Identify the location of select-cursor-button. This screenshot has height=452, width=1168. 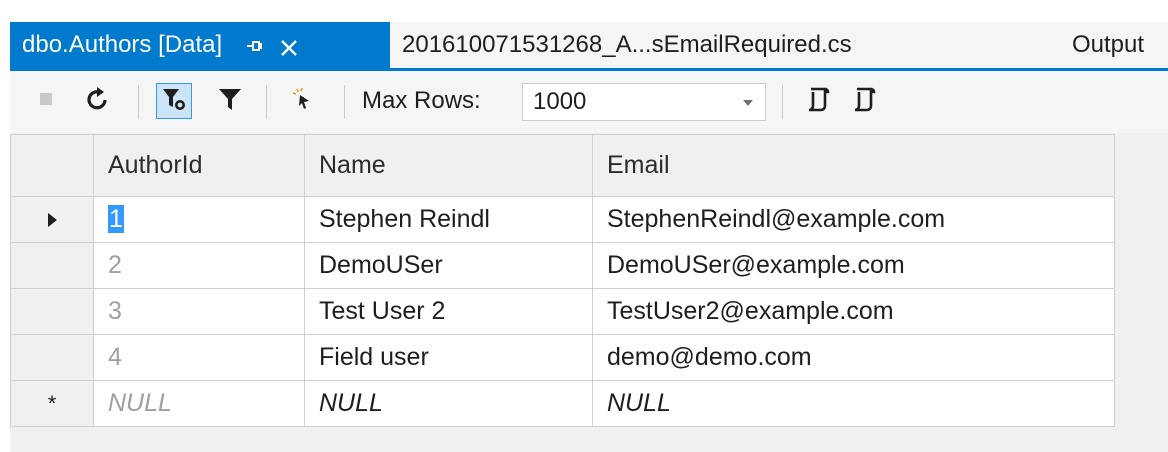
(304, 101).